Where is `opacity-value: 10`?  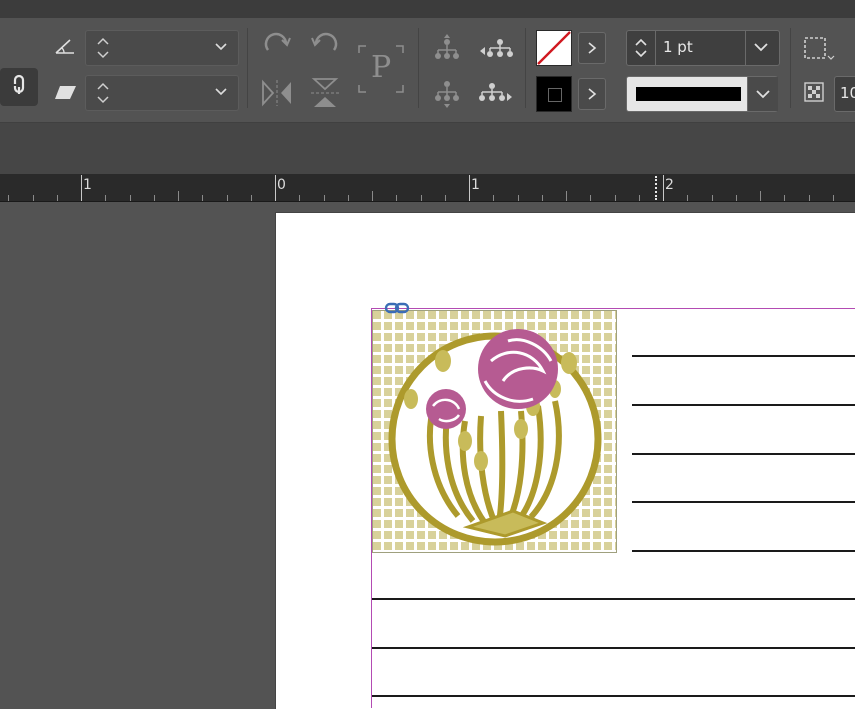
opacity-value: 10 is located at coordinates (847, 93).